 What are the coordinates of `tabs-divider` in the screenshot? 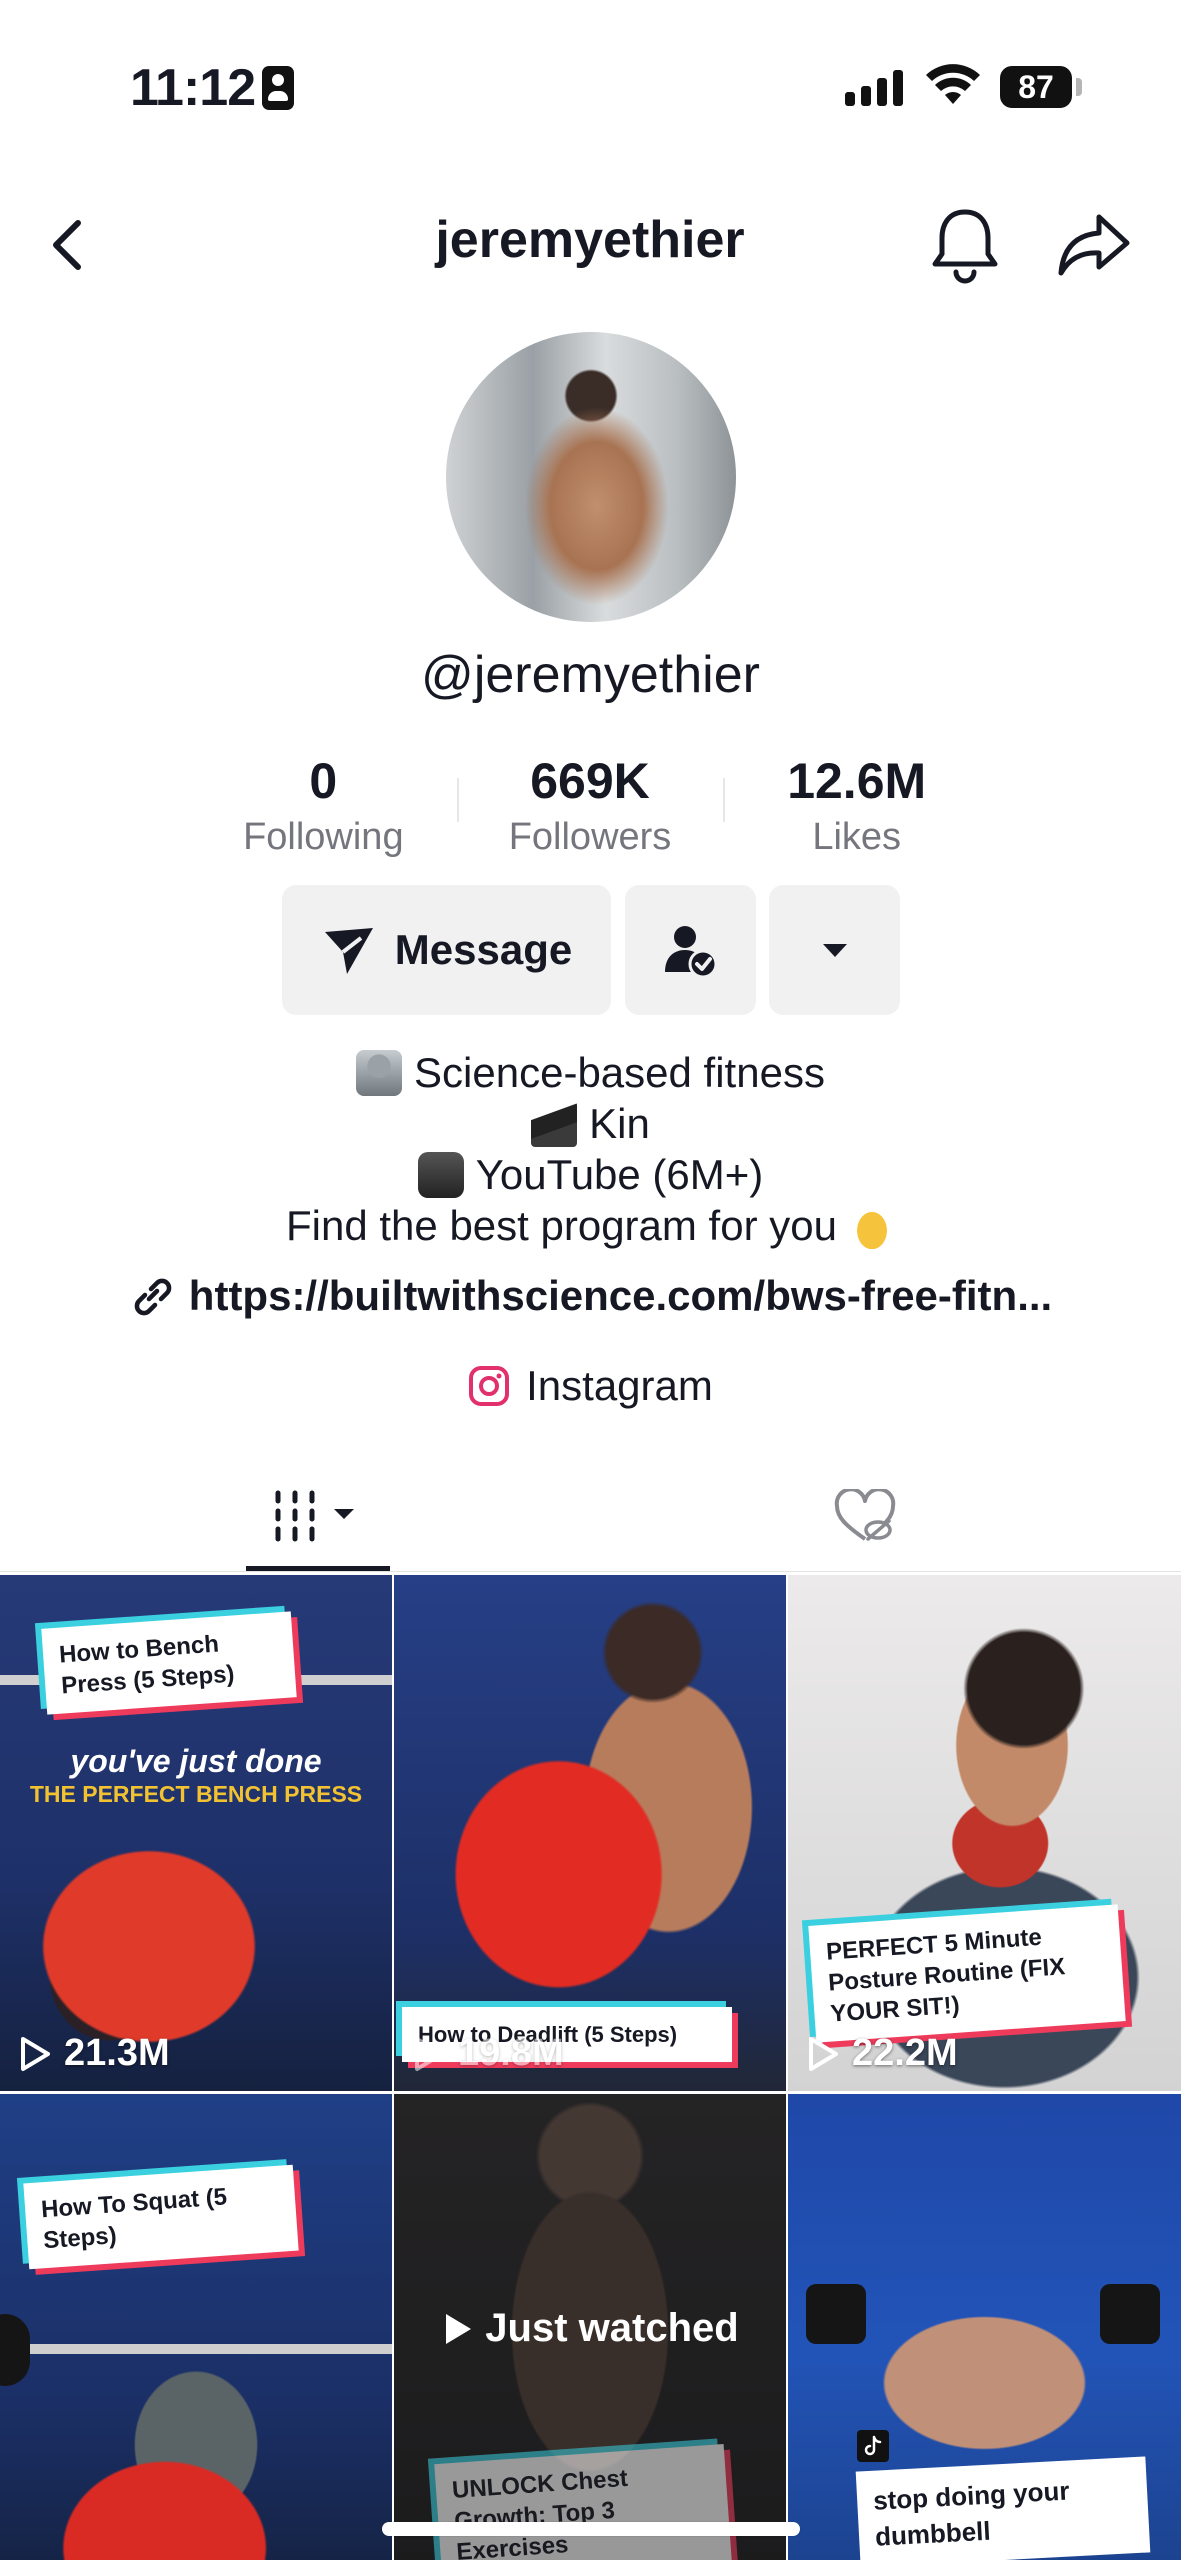 It's located at (590, 1571).